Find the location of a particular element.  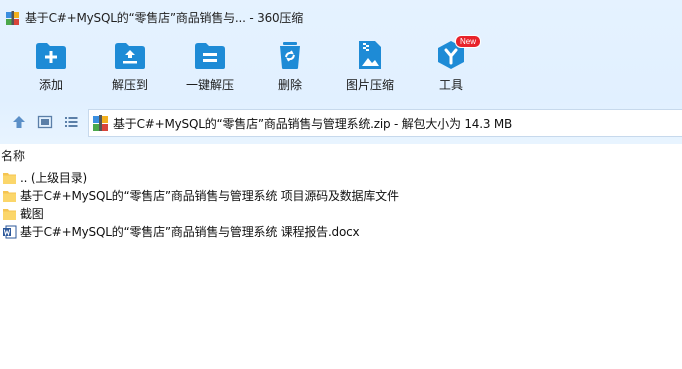

extract-to-label: 解压到 is located at coordinates (129, 85).